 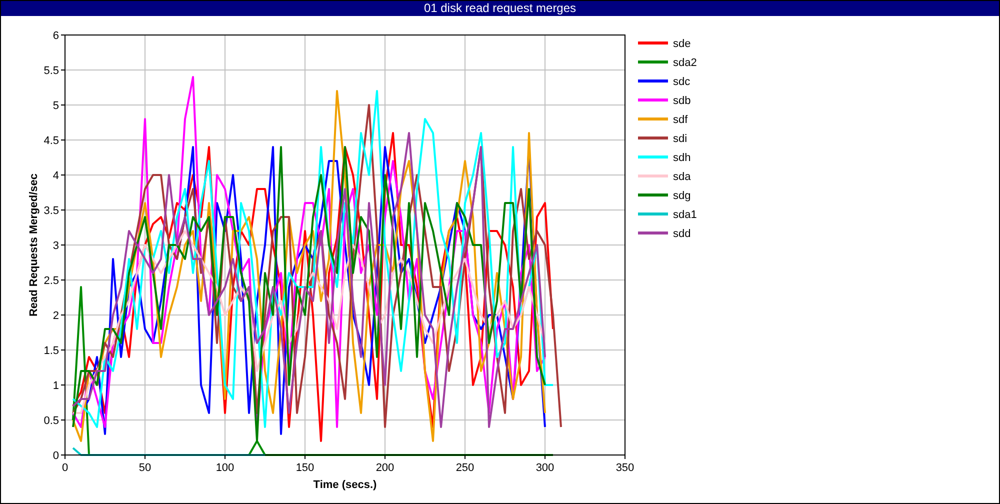 What do you see at coordinates (500, 8) in the screenshot?
I see `window-title: 01 disk read request merges` at bounding box center [500, 8].